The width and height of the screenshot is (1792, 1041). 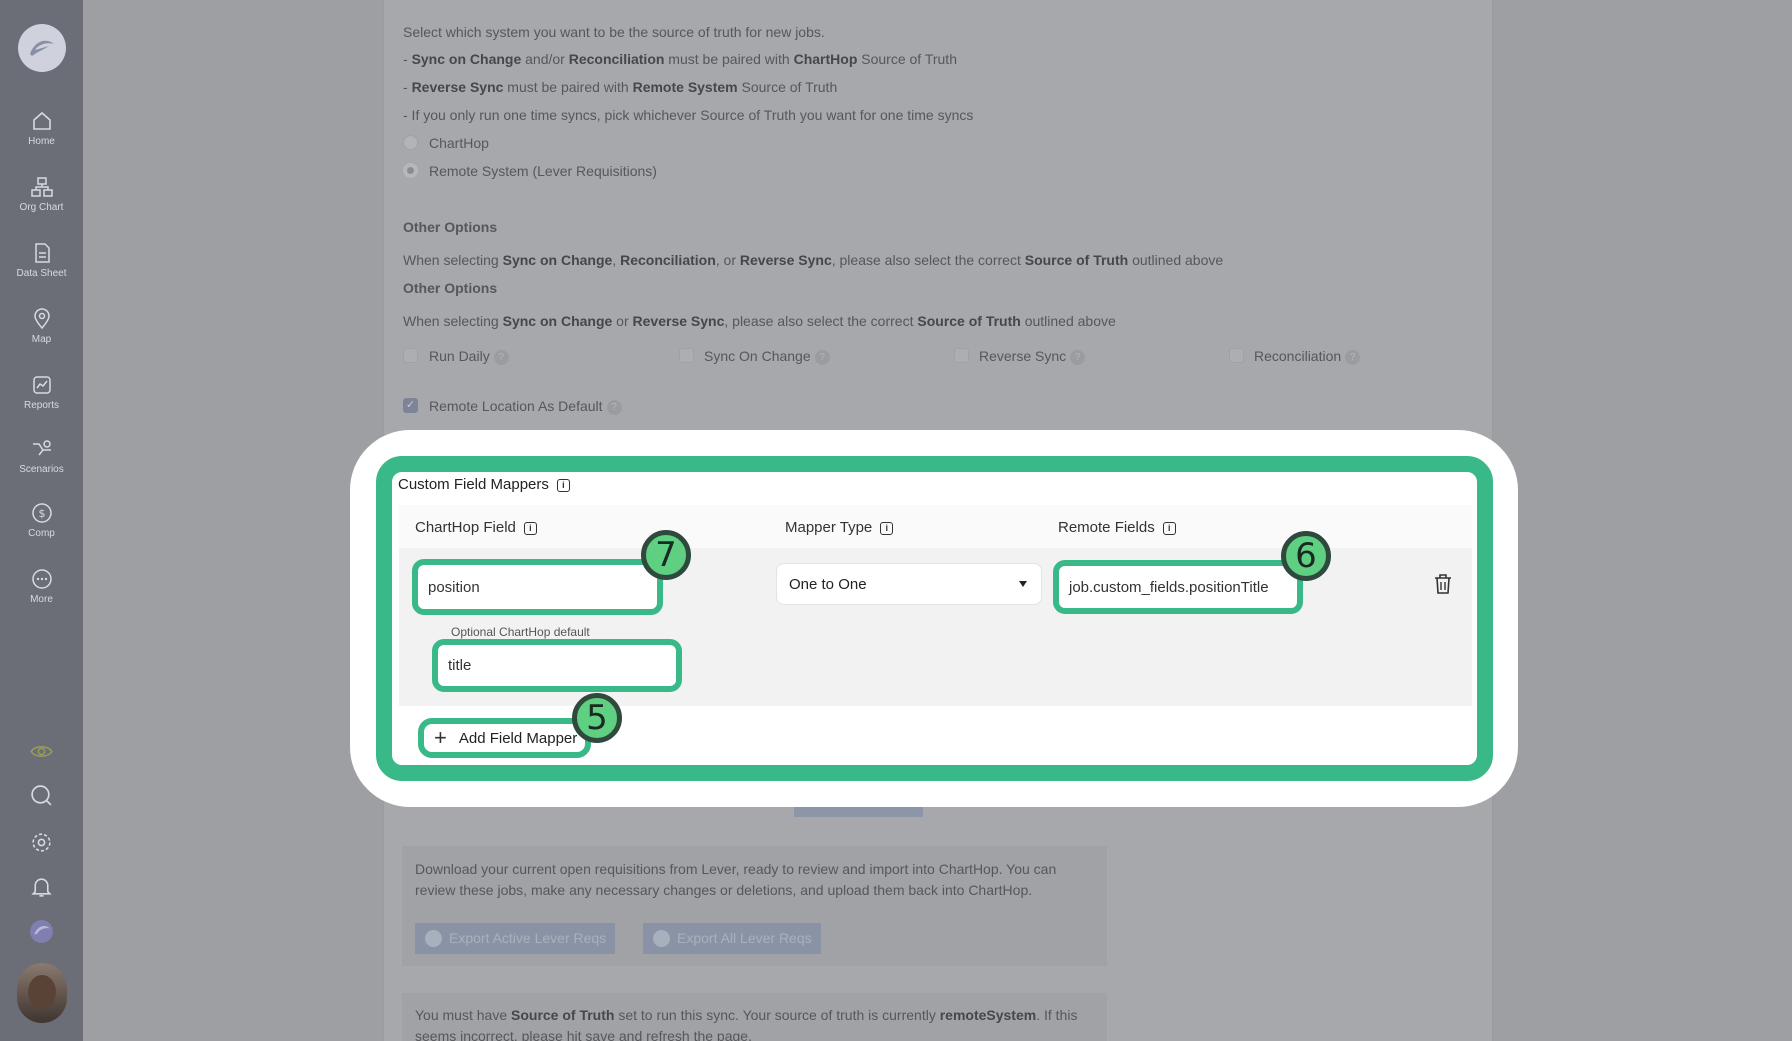 What do you see at coordinates (410, 142) in the screenshot?
I see `radio-charthop` at bounding box center [410, 142].